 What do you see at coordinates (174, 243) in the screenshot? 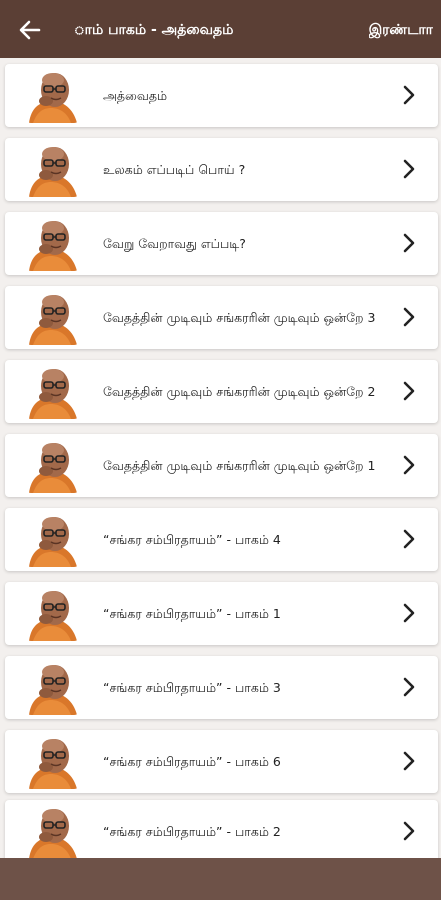
I see `list-item-label: வேறு வேறாவது எப்படி?` at bounding box center [174, 243].